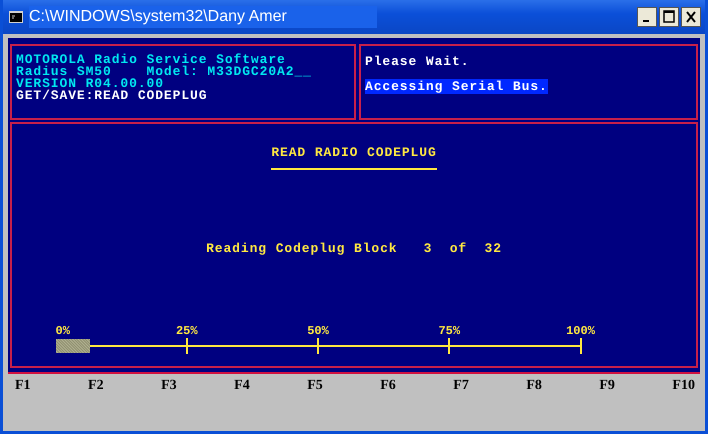 This screenshot has height=434, width=708. Describe the element at coordinates (607, 386) in the screenshot. I see `function-key-label: F9` at that location.